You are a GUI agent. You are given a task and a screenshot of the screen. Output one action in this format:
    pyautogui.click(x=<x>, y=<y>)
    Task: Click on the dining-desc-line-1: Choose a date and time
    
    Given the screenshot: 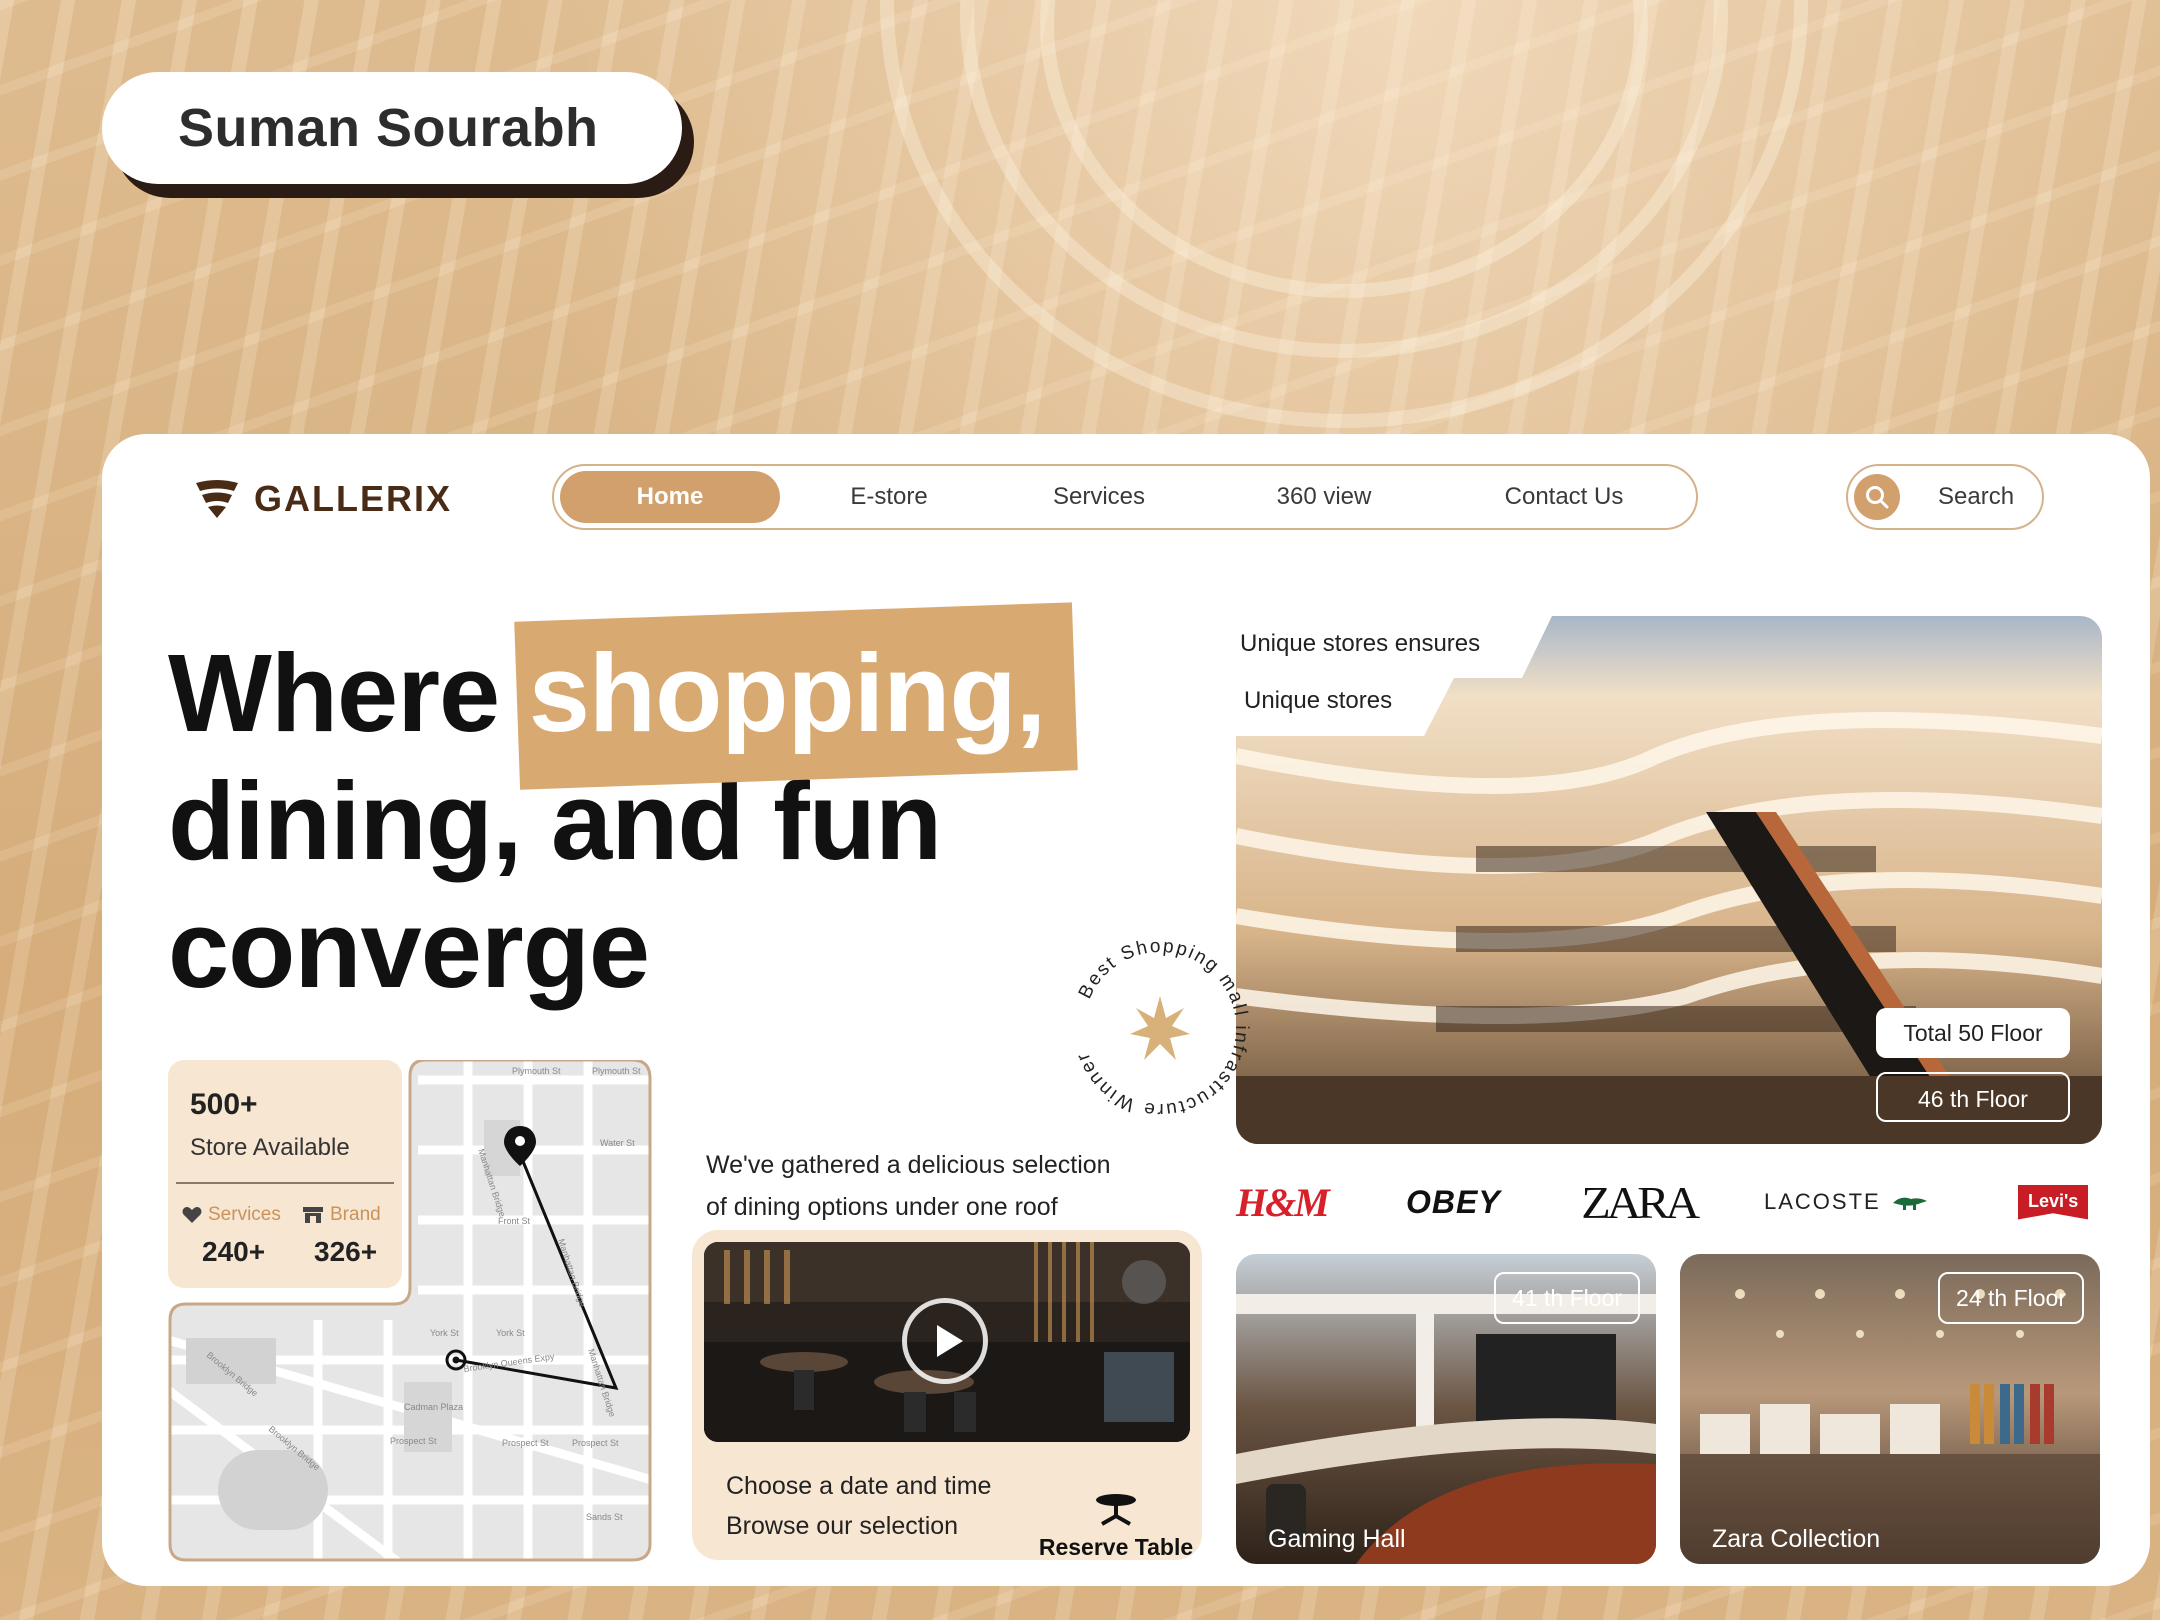 What is the action you would take?
    pyautogui.click(x=859, y=1486)
    